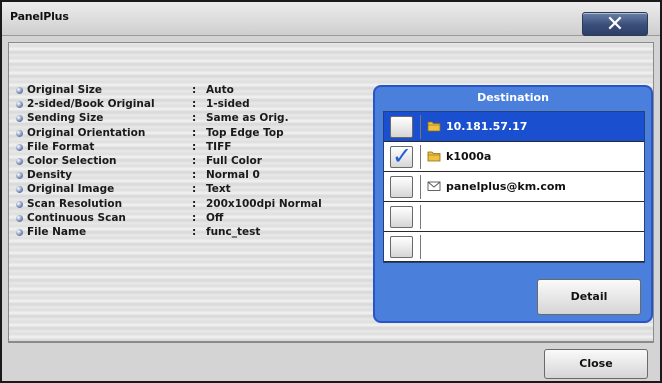 This screenshot has width=662, height=383. What do you see at coordinates (50, 175) in the screenshot?
I see `setting-label: Density` at bounding box center [50, 175].